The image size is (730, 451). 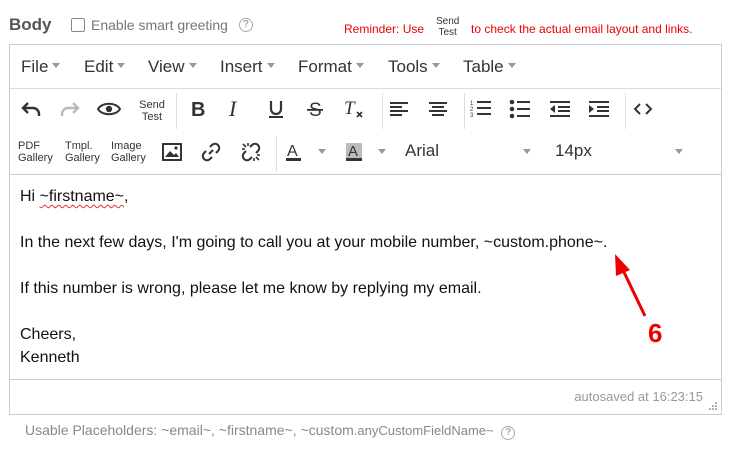 I want to click on bullet-list-icon, so click(x=520, y=109).